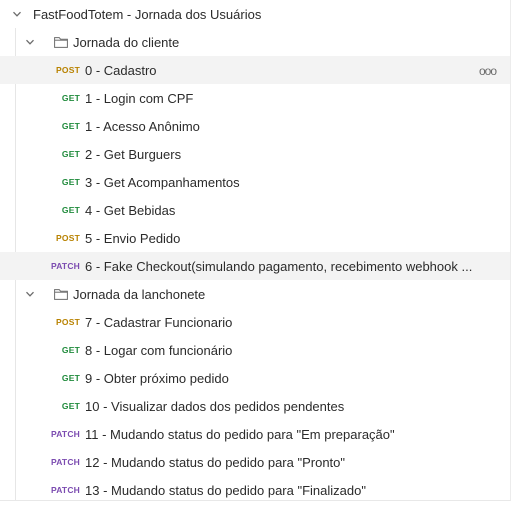 This screenshot has width=523, height=527. What do you see at coordinates (139, 294) in the screenshot?
I see `folder-name: Jornada da lanchonete` at bounding box center [139, 294].